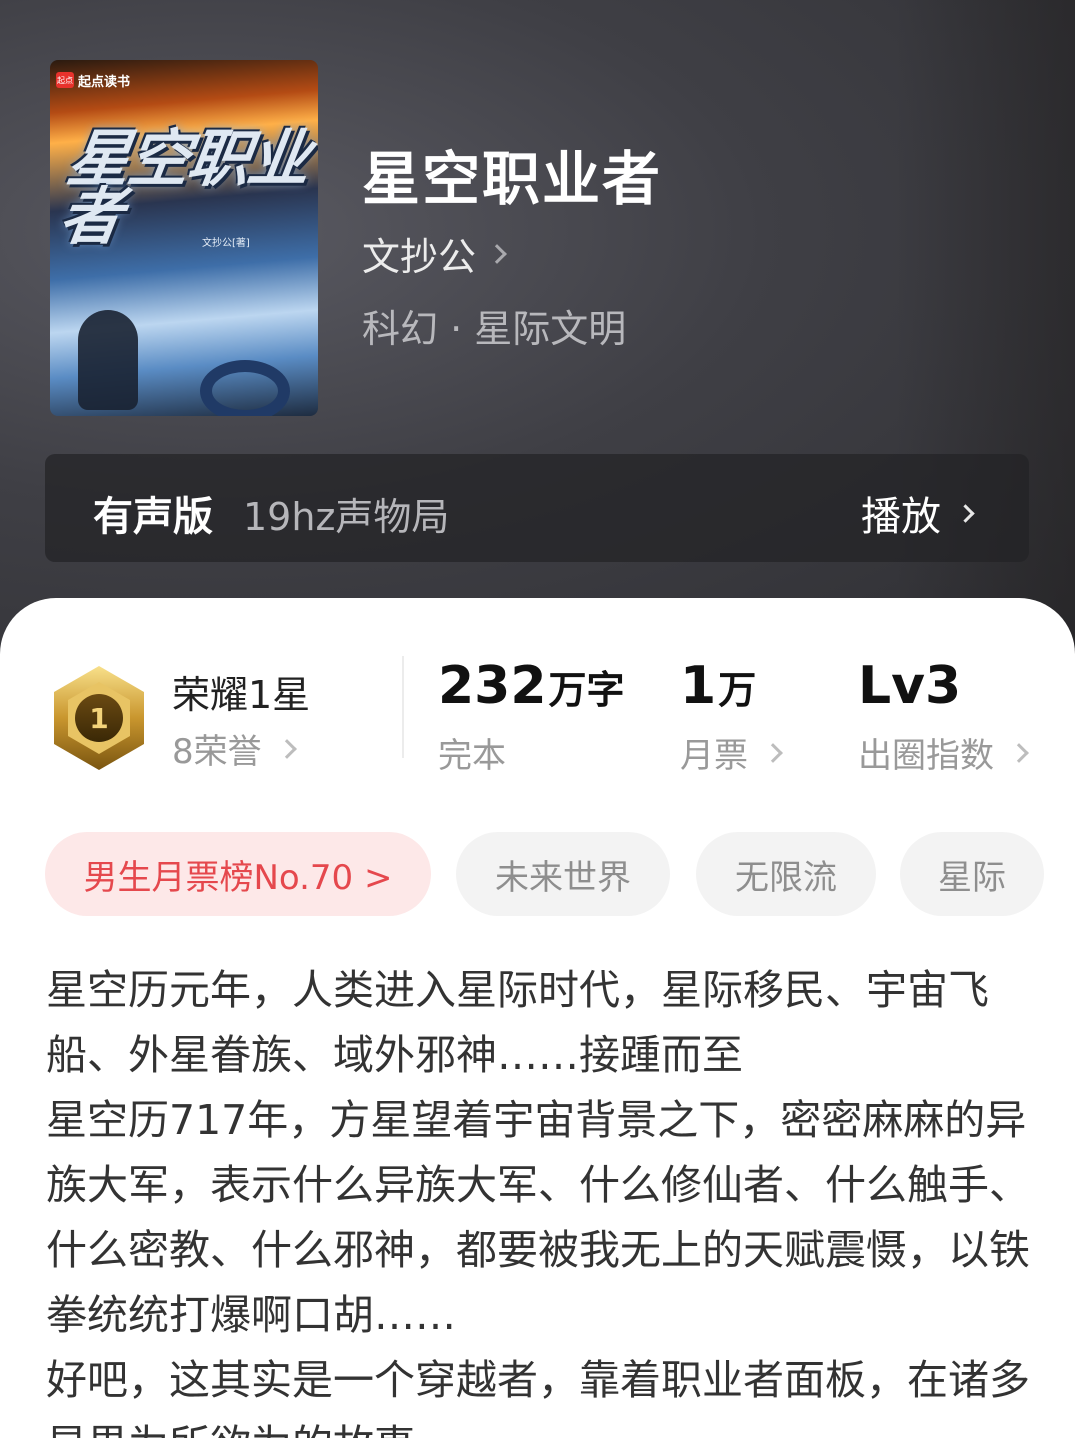 The width and height of the screenshot is (1075, 1438). Describe the element at coordinates (563, 874) in the screenshot. I see `tag-future-world: 未来世界` at that location.